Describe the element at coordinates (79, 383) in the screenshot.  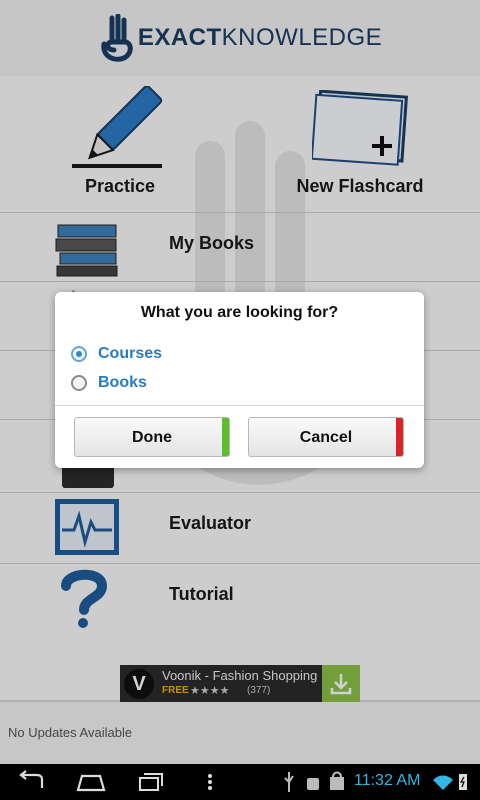
I see `radio-unselected-icon` at that location.